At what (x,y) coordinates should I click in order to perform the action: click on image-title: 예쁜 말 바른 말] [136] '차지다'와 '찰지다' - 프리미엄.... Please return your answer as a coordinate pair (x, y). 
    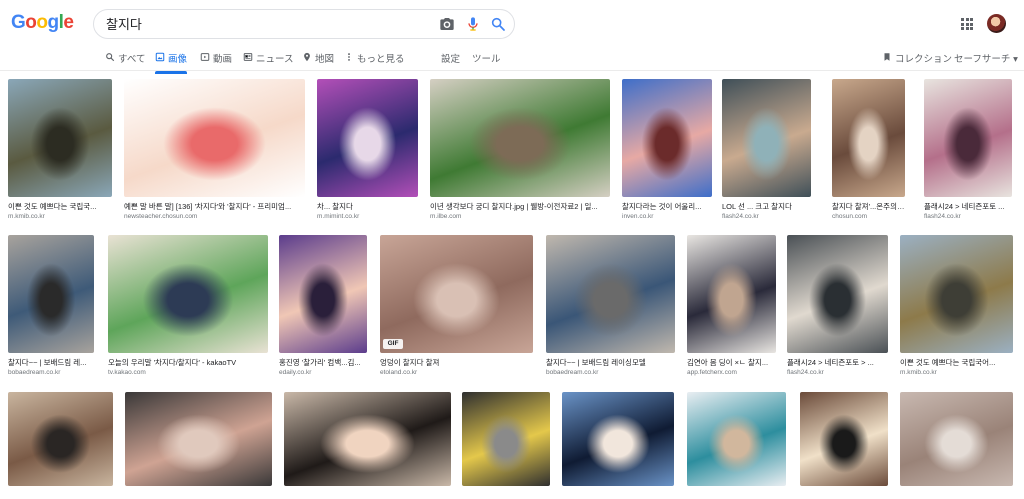
    Looking at the image, I should click on (214, 206).